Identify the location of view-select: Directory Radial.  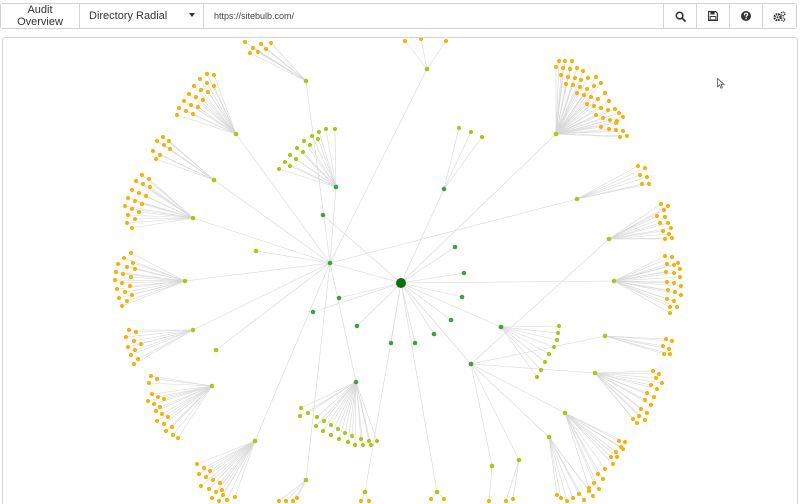
(142, 16).